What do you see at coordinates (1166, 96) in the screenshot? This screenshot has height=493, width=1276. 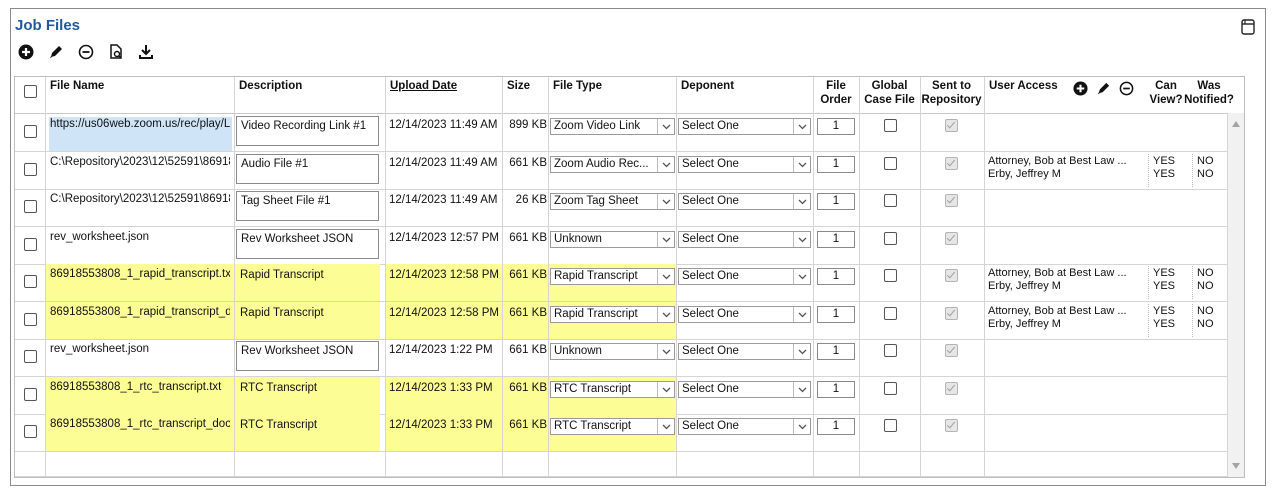 I see `header-can-view: Can View?` at bounding box center [1166, 96].